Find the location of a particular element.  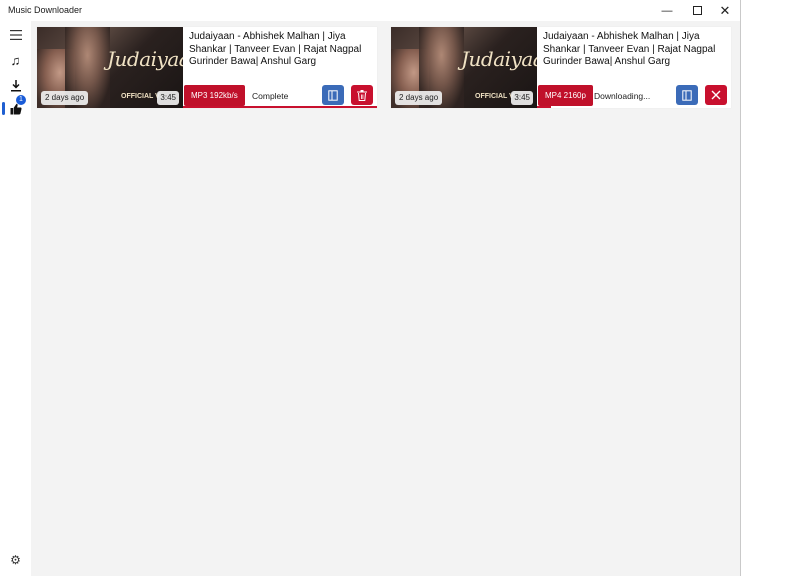

maximize-icon is located at coordinates (697, 10).